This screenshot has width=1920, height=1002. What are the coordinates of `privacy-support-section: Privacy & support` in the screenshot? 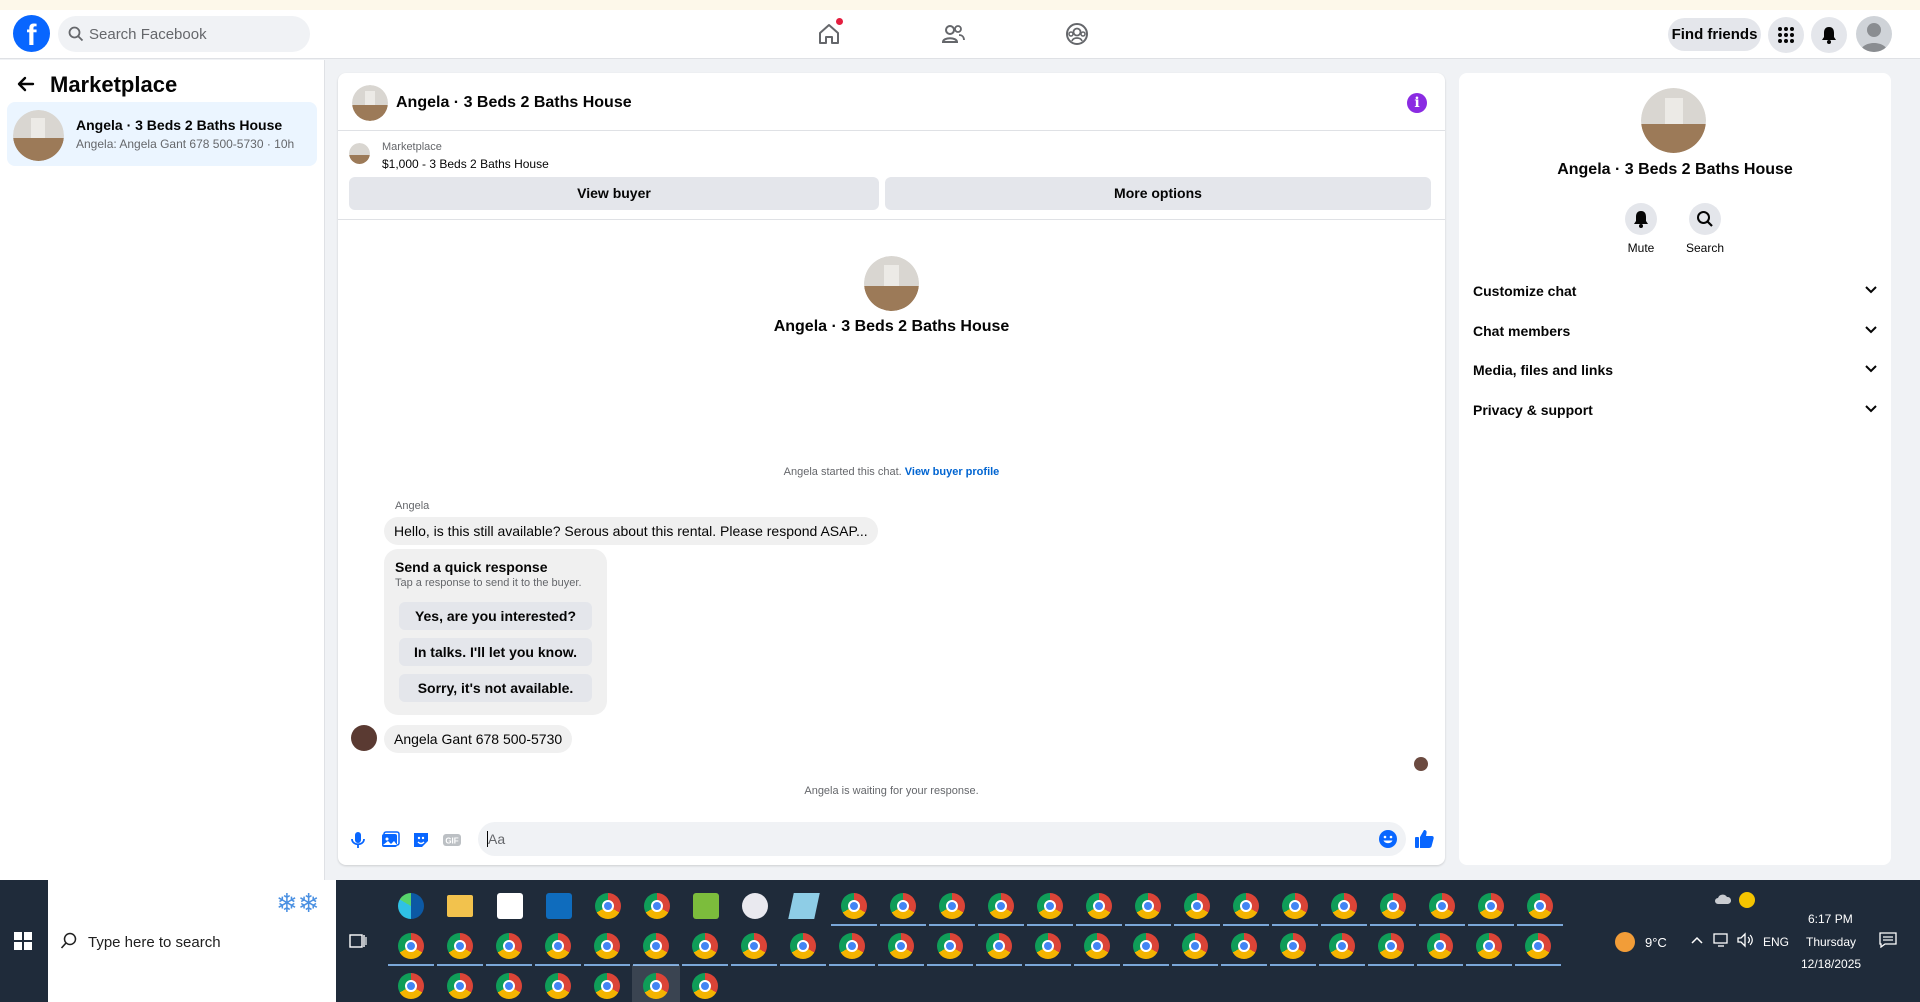 It's located at (1677, 410).